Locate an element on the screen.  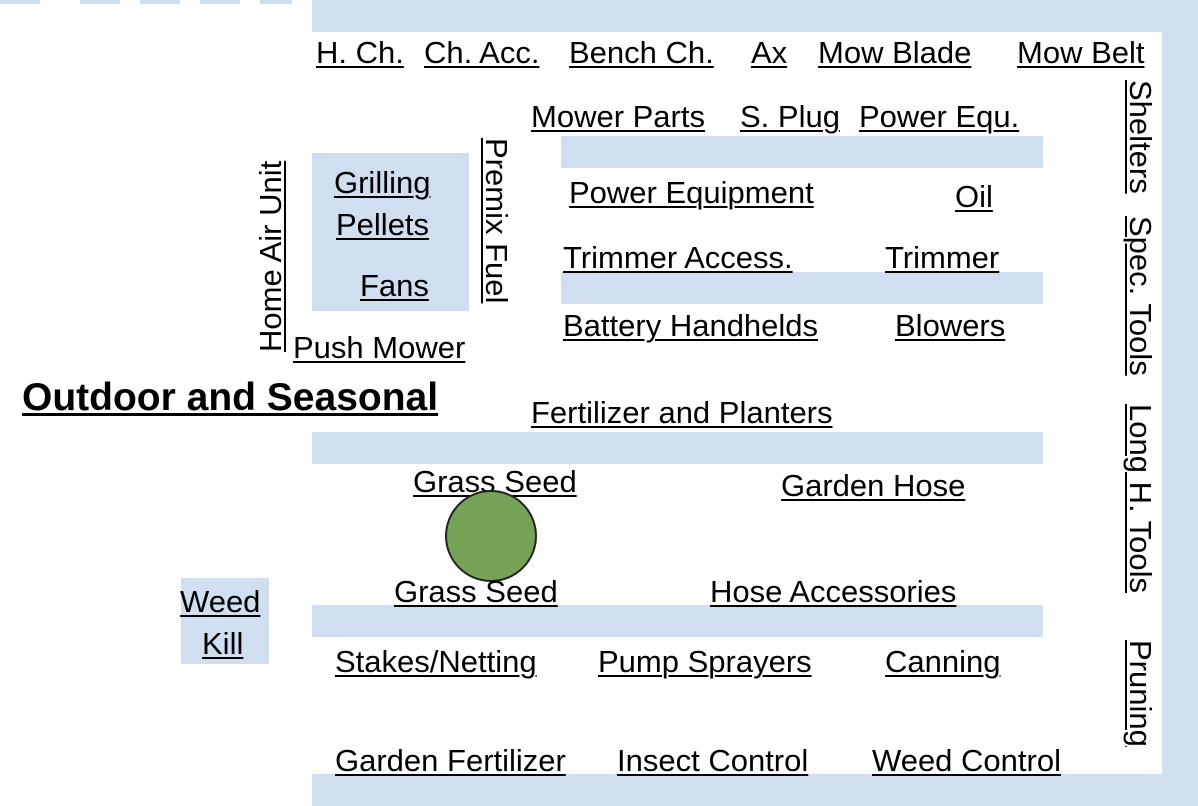
label-weed-control: Weed Control is located at coordinates (966, 760).